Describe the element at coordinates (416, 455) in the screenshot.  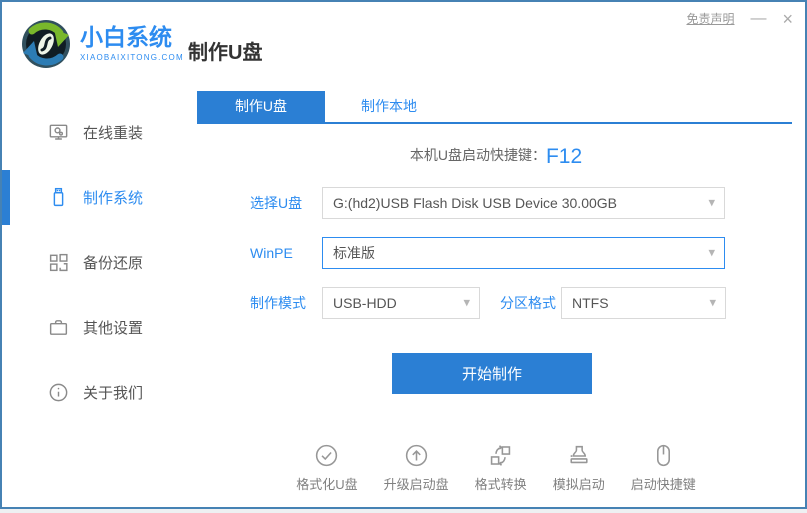
I see `arrow-up-circle-icon` at that location.